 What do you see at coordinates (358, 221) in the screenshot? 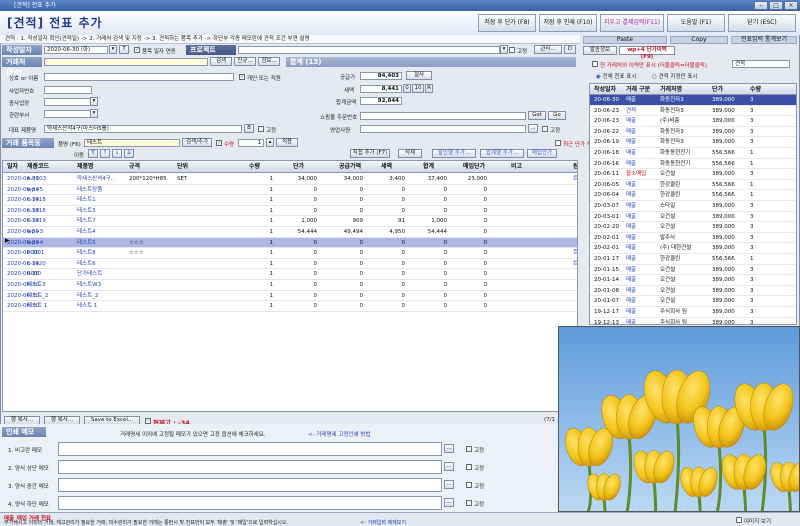
I see `grid-cell: 909` at bounding box center [358, 221].